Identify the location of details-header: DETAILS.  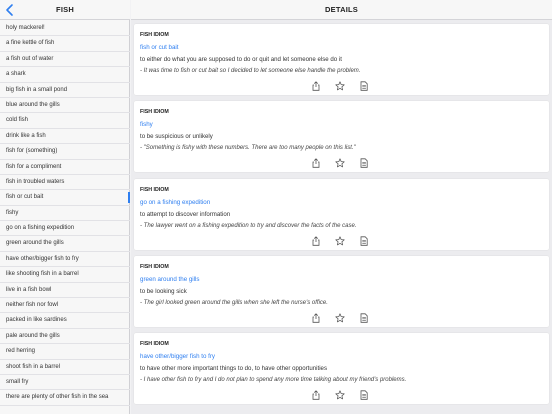
(341, 10).